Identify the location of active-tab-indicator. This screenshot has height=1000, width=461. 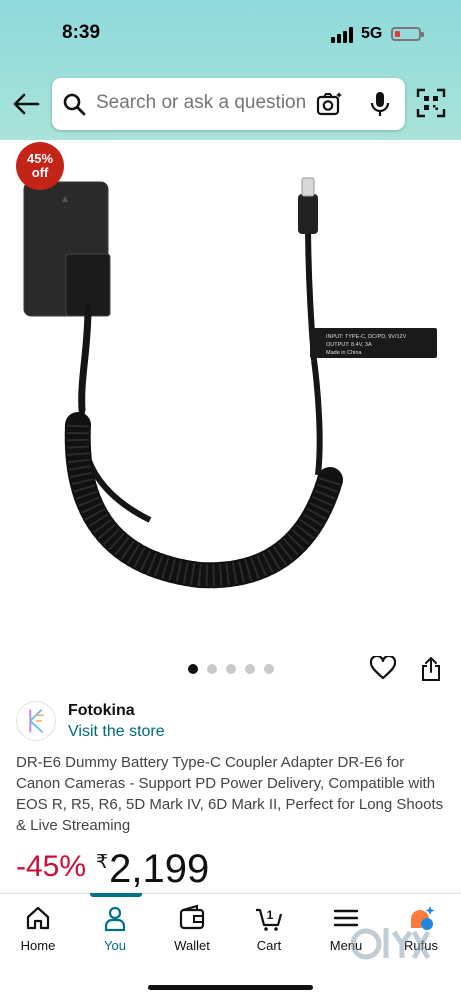
(116, 895).